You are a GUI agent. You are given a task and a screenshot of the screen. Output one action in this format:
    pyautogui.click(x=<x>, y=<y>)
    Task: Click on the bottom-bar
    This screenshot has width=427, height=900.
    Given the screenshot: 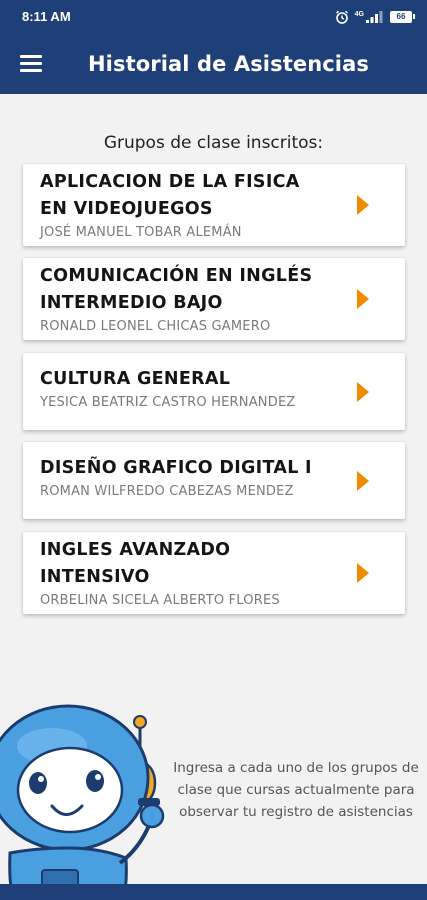 What is the action you would take?
    pyautogui.click(x=213, y=892)
    